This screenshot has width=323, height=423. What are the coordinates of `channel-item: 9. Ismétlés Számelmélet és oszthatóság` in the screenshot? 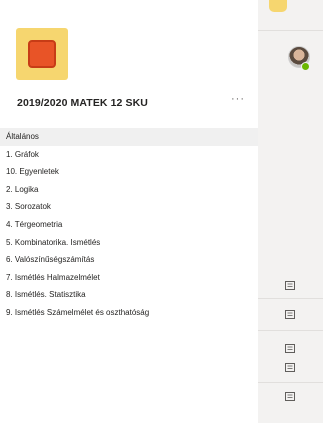 It's located at (129, 313).